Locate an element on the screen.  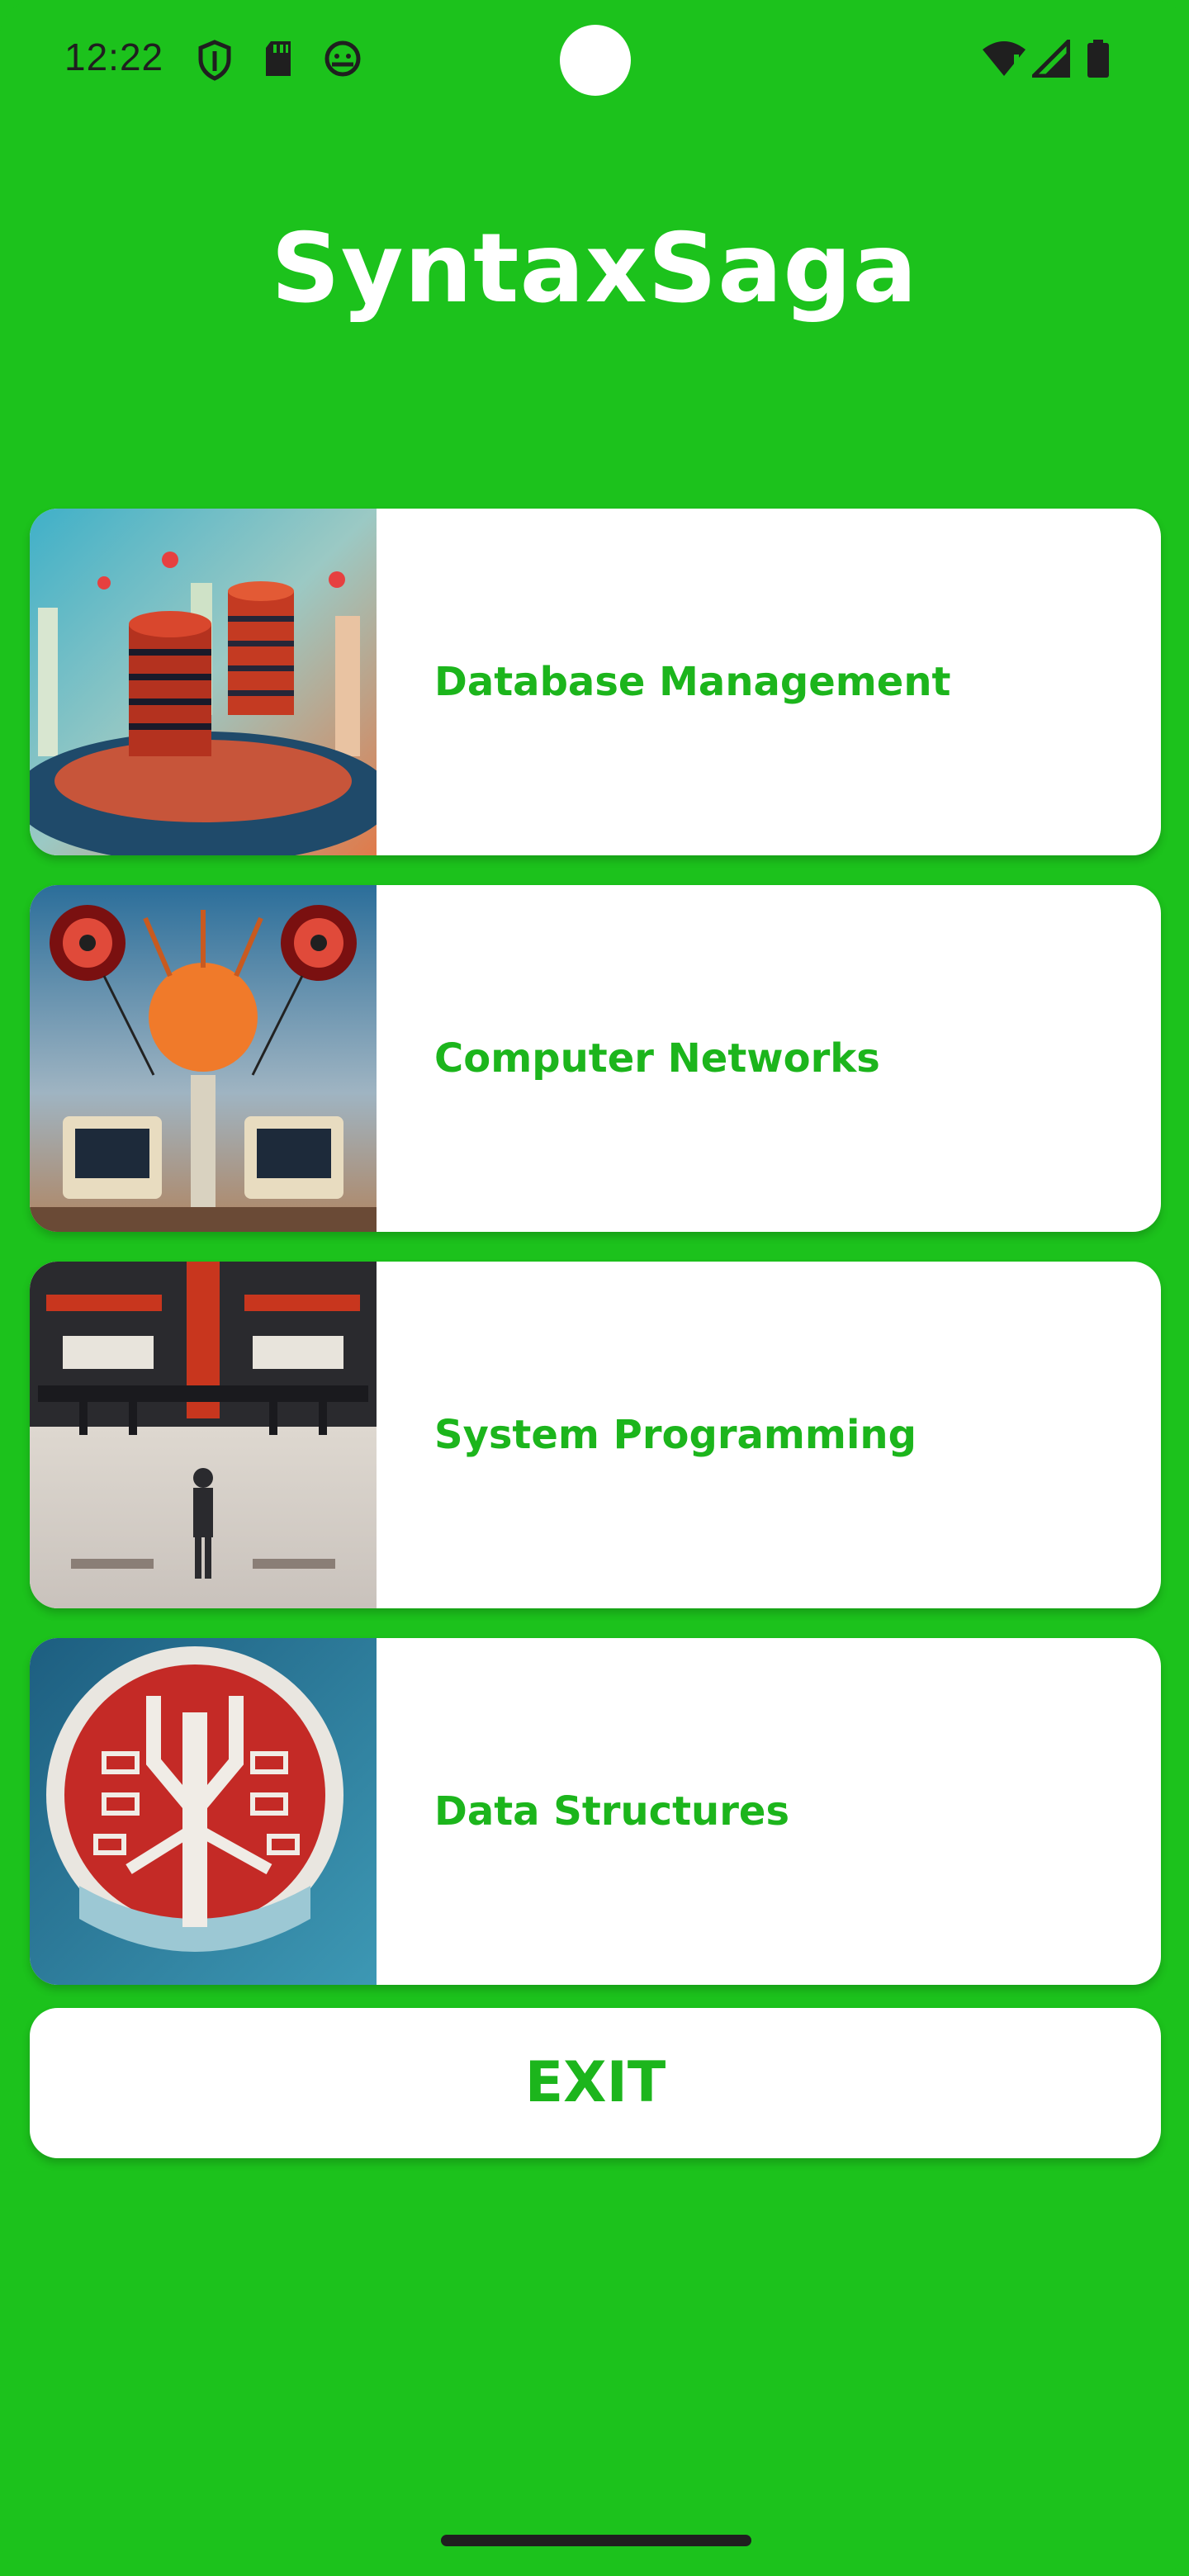
status-bar: 12:22 is located at coordinates (594, 62).